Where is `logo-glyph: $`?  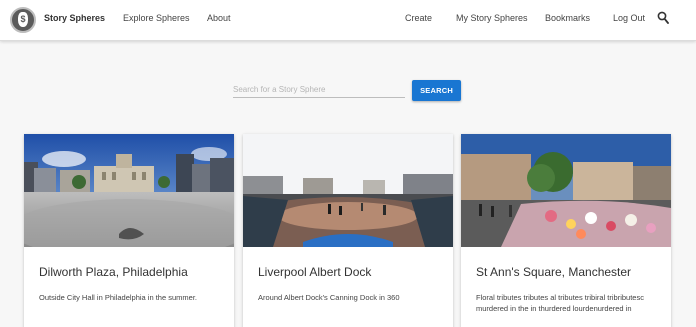 logo-glyph: $ is located at coordinates (23, 19).